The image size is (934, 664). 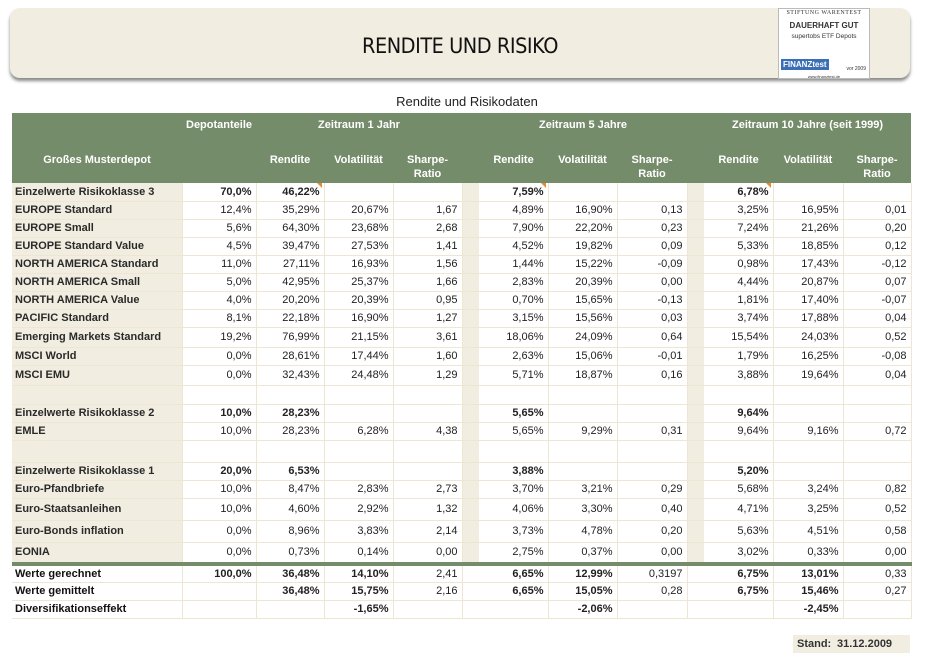 I want to click on cell-value: 6,65%, so click(x=514, y=591).